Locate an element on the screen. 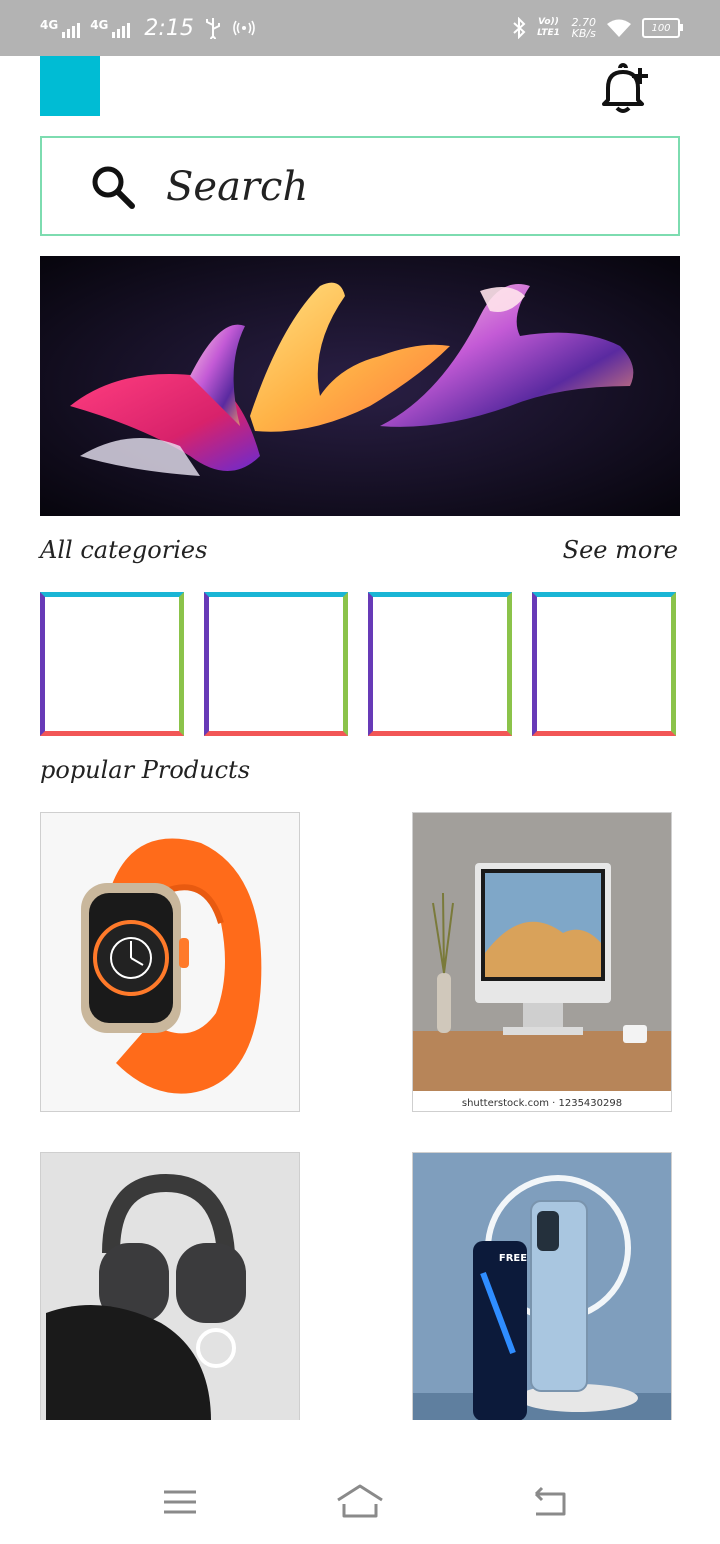 Image resolution: width=720 pixels, height=1544 pixels. network-type-1: 4G is located at coordinates (49, 25).